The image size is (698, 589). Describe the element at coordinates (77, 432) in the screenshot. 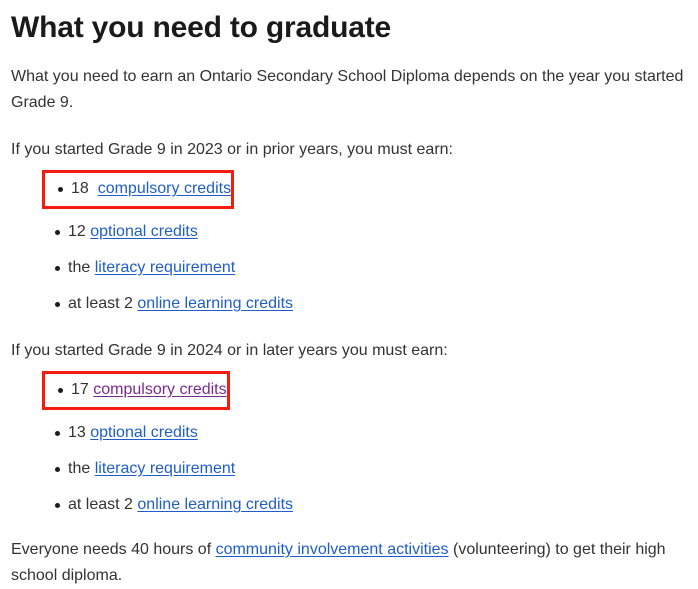

I see `credit-item-prefix: 13` at that location.